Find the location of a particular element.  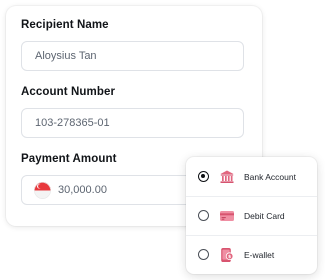

payment-option-bank-account: Bank Account is located at coordinates (251, 176).